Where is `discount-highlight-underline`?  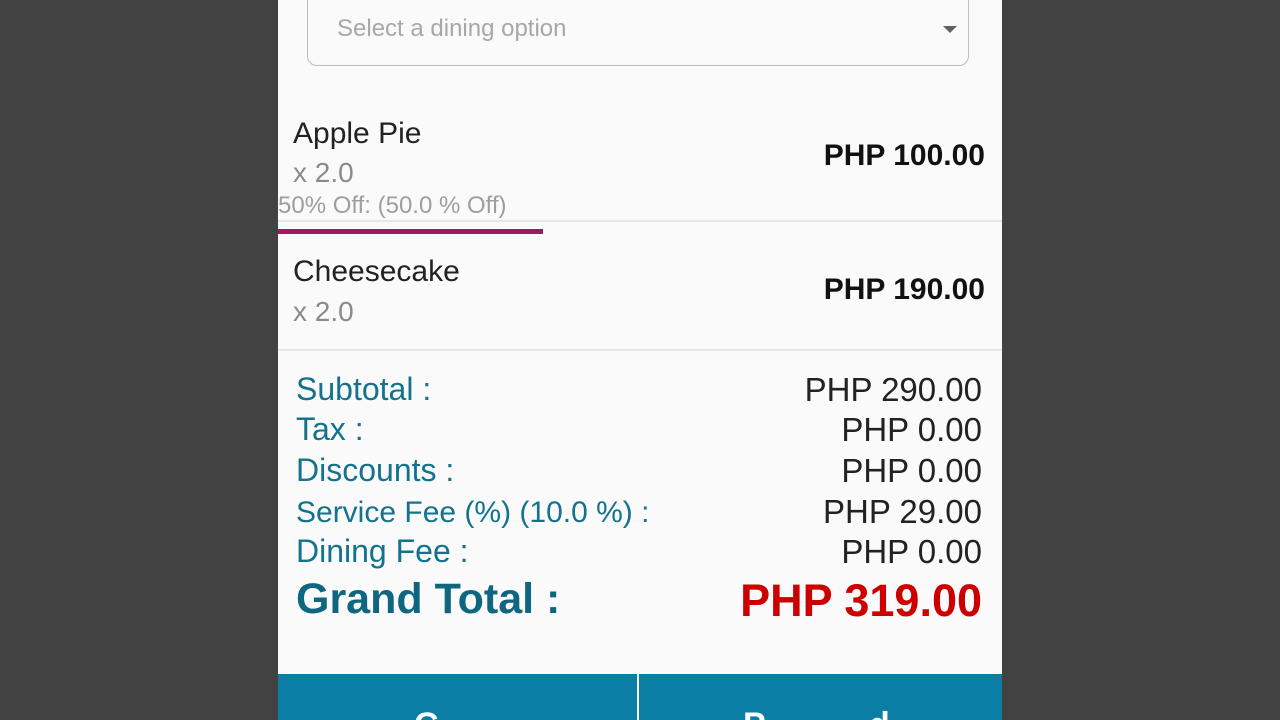 discount-highlight-underline is located at coordinates (410, 231).